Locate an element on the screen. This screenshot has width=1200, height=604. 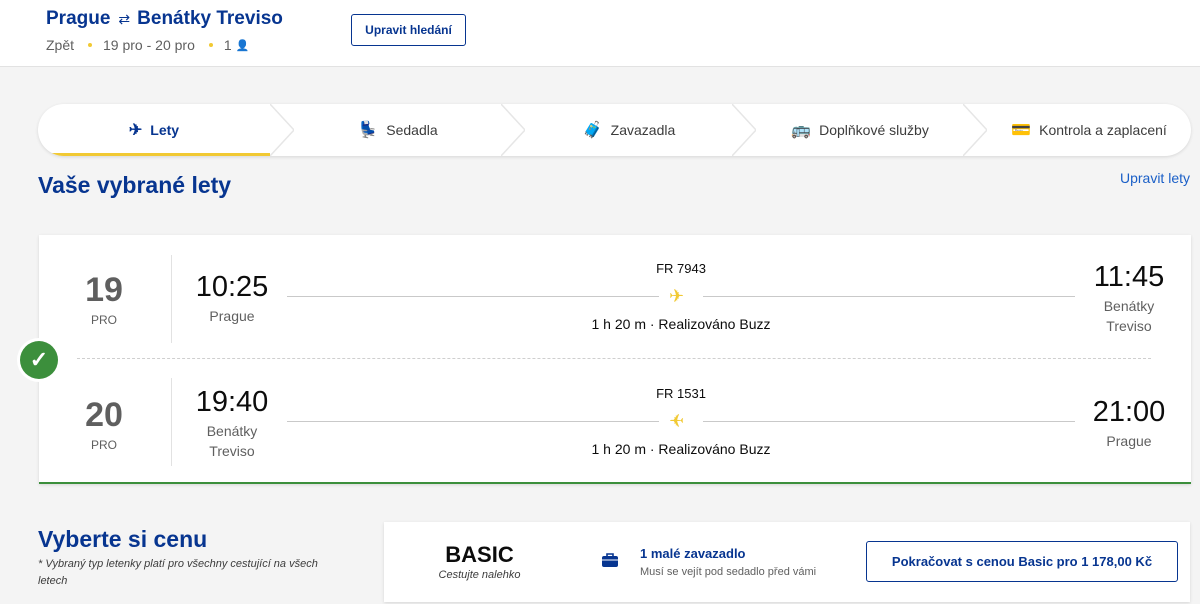
card-icon: 💳 is located at coordinates (1021, 130).